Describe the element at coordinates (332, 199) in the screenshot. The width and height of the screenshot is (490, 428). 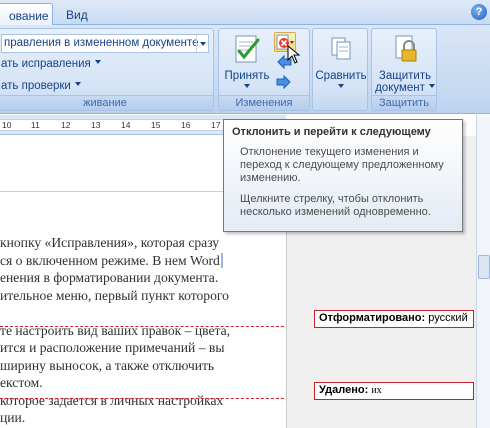
I see `tooltip-line: Щелкните стрелку, чтобы отклонить` at that location.